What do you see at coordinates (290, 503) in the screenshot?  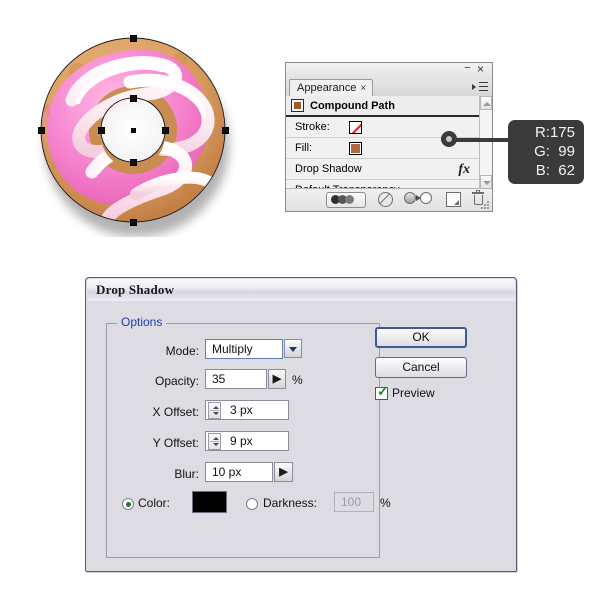 I see `darkness-label: Darkness:` at bounding box center [290, 503].